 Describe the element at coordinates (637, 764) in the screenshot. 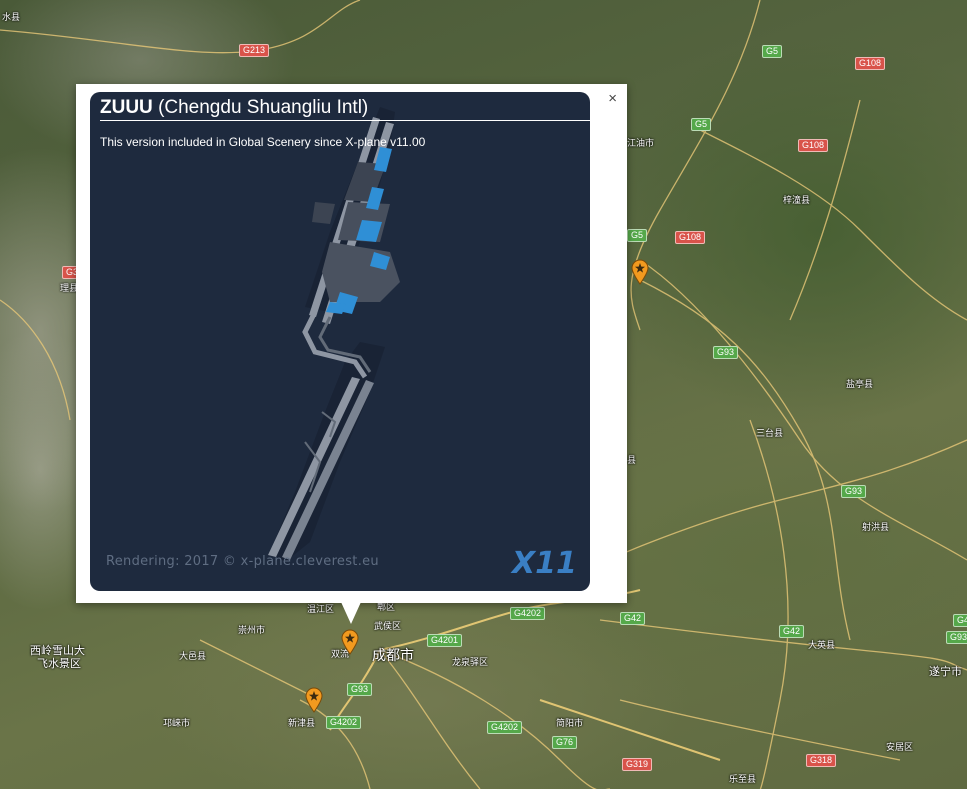

I see `highway-shield: G319` at that location.